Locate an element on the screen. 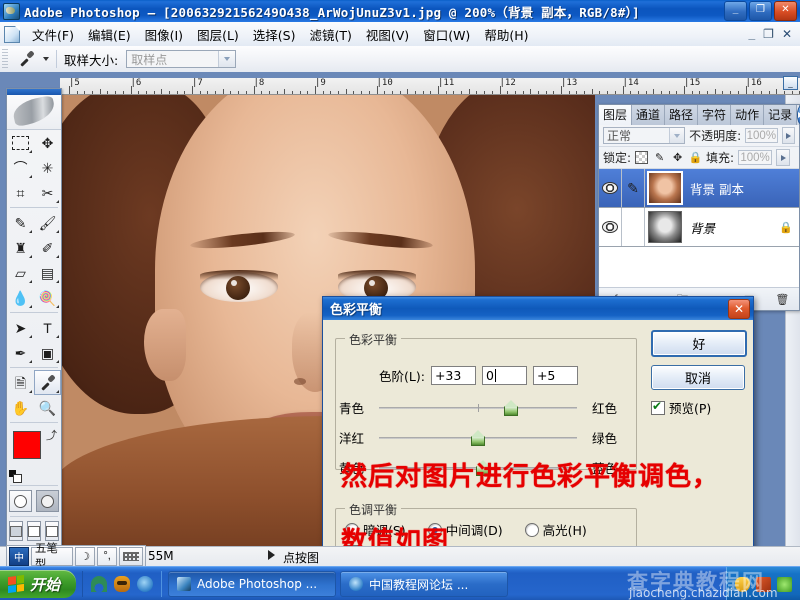 The height and width of the screenshot is (600, 800). full-screen-menubar-mode-button is located at coordinates (34, 531).